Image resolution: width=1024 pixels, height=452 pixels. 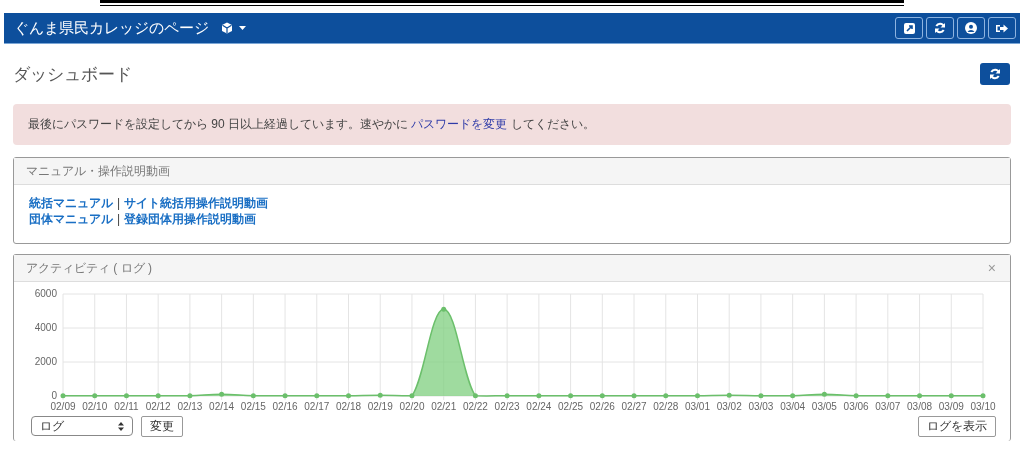 I want to click on x-tick-label: 02/16, so click(x=285, y=406).